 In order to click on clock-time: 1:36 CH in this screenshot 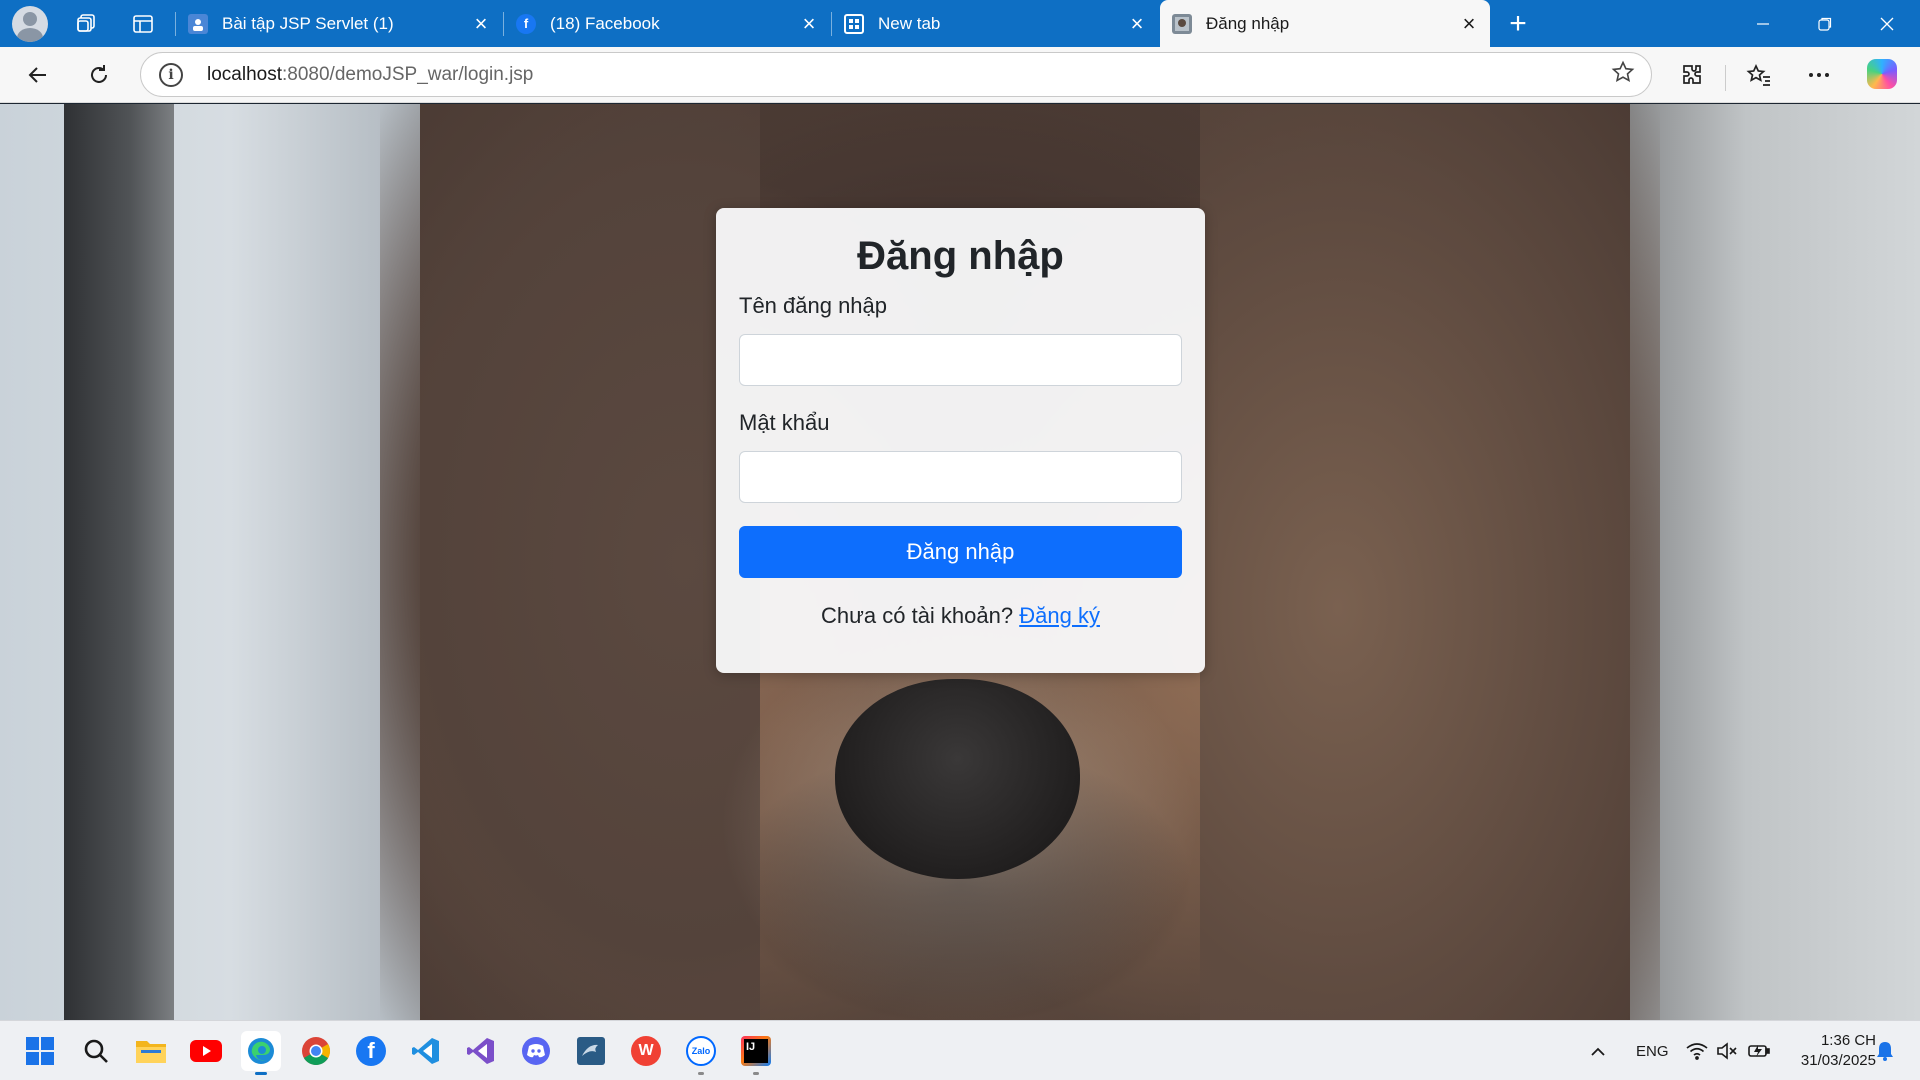, I will do `click(1848, 1040)`.